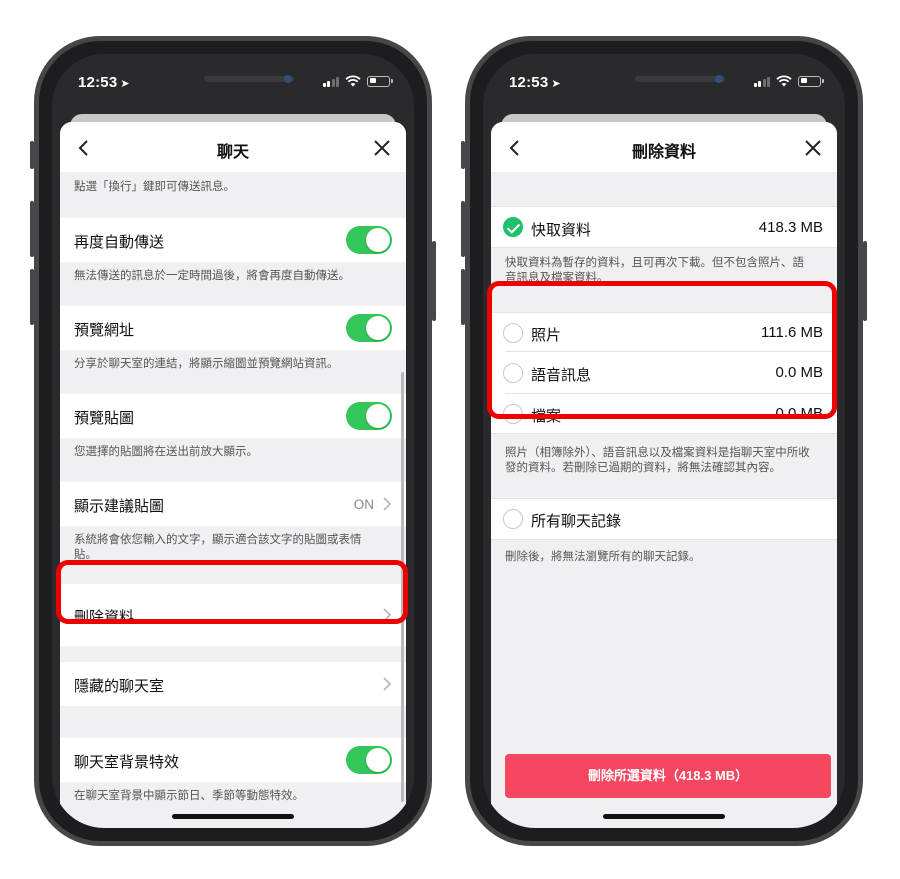 This screenshot has height=879, width=900. I want to click on send-hint-desc: 點選「換行」鍵即可傳送訊息。, so click(154, 187).